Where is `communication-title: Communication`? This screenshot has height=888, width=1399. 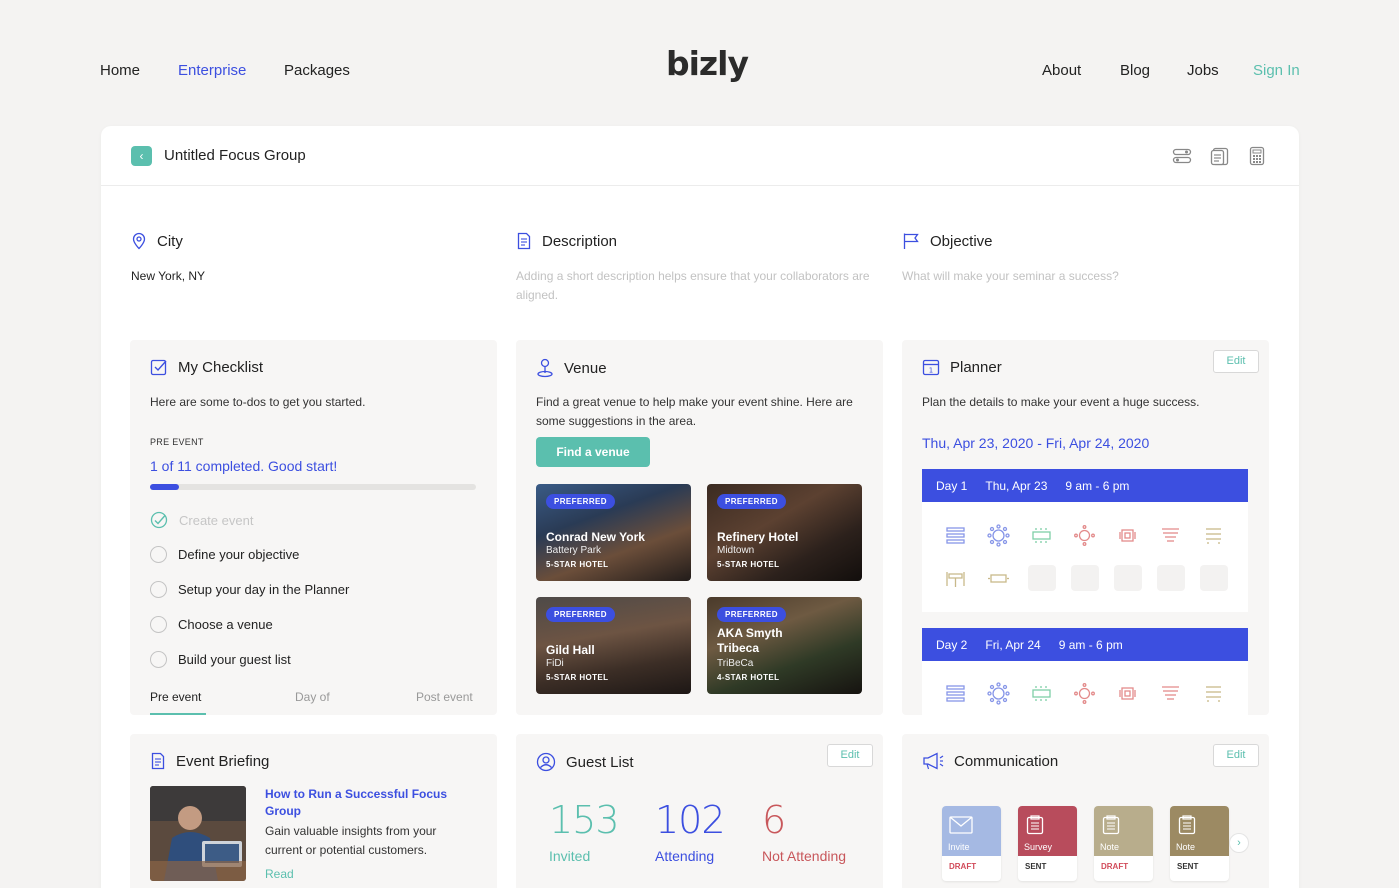
communication-title: Communication is located at coordinates (1006, 761).